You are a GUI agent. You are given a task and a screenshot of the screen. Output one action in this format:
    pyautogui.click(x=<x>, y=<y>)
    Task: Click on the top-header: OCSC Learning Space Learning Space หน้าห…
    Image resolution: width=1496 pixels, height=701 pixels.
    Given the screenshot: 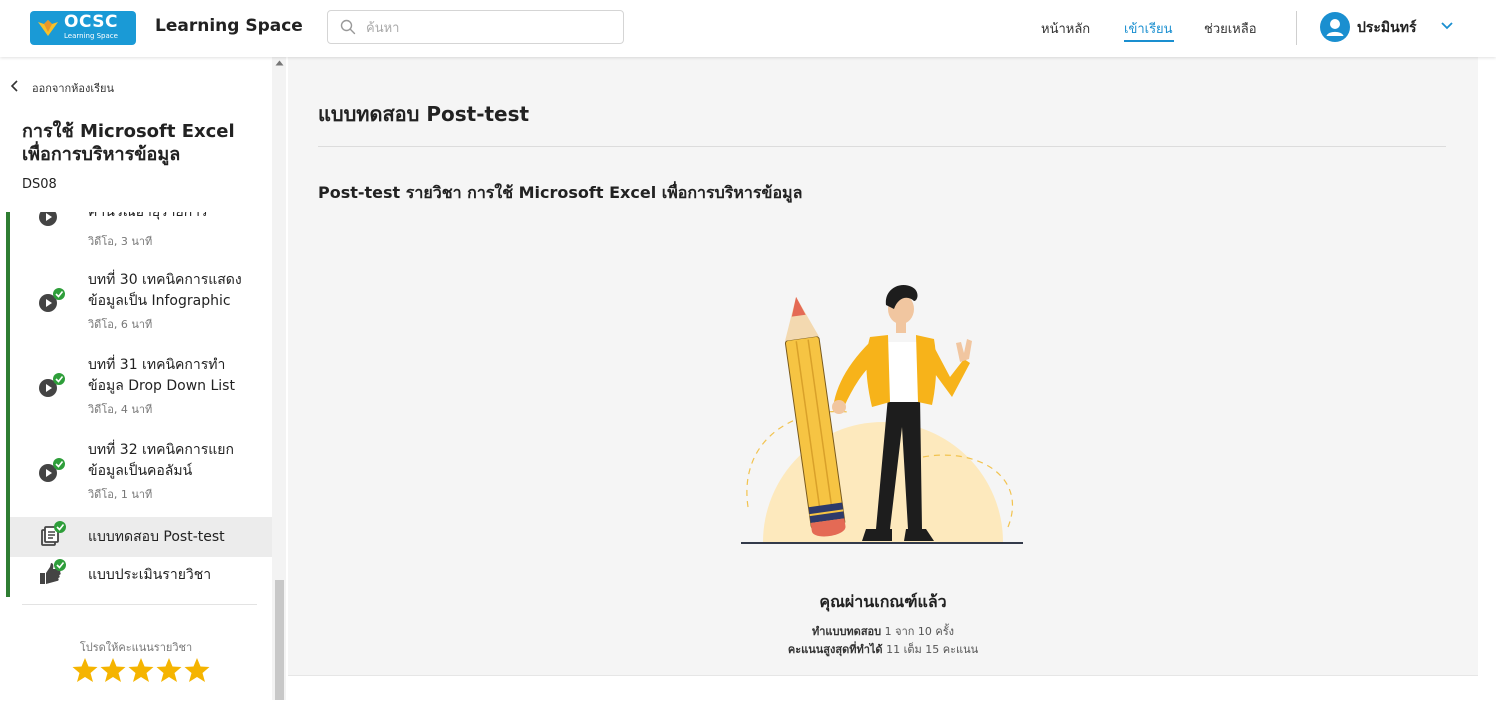 What is the action you would take?
    pyautogui.click(x=748, y=28)
    